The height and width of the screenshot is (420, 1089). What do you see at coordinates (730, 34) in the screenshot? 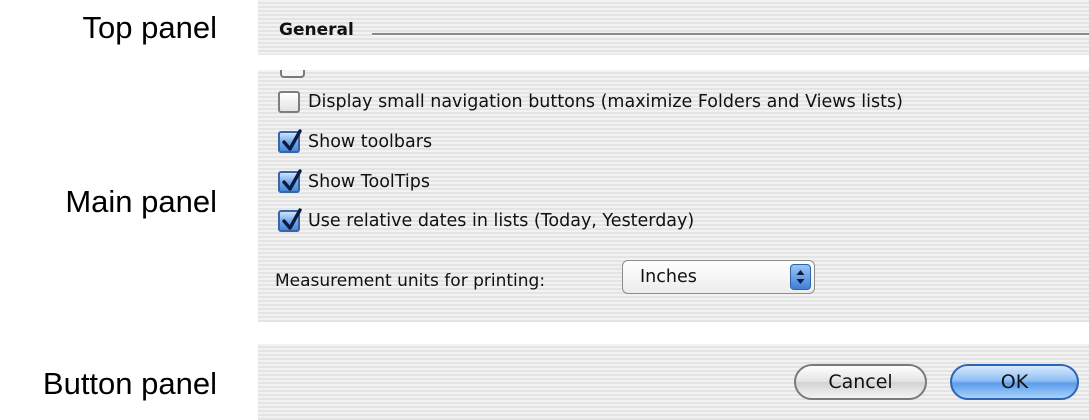
I see `group-divider` at bounding box center [730, 34].